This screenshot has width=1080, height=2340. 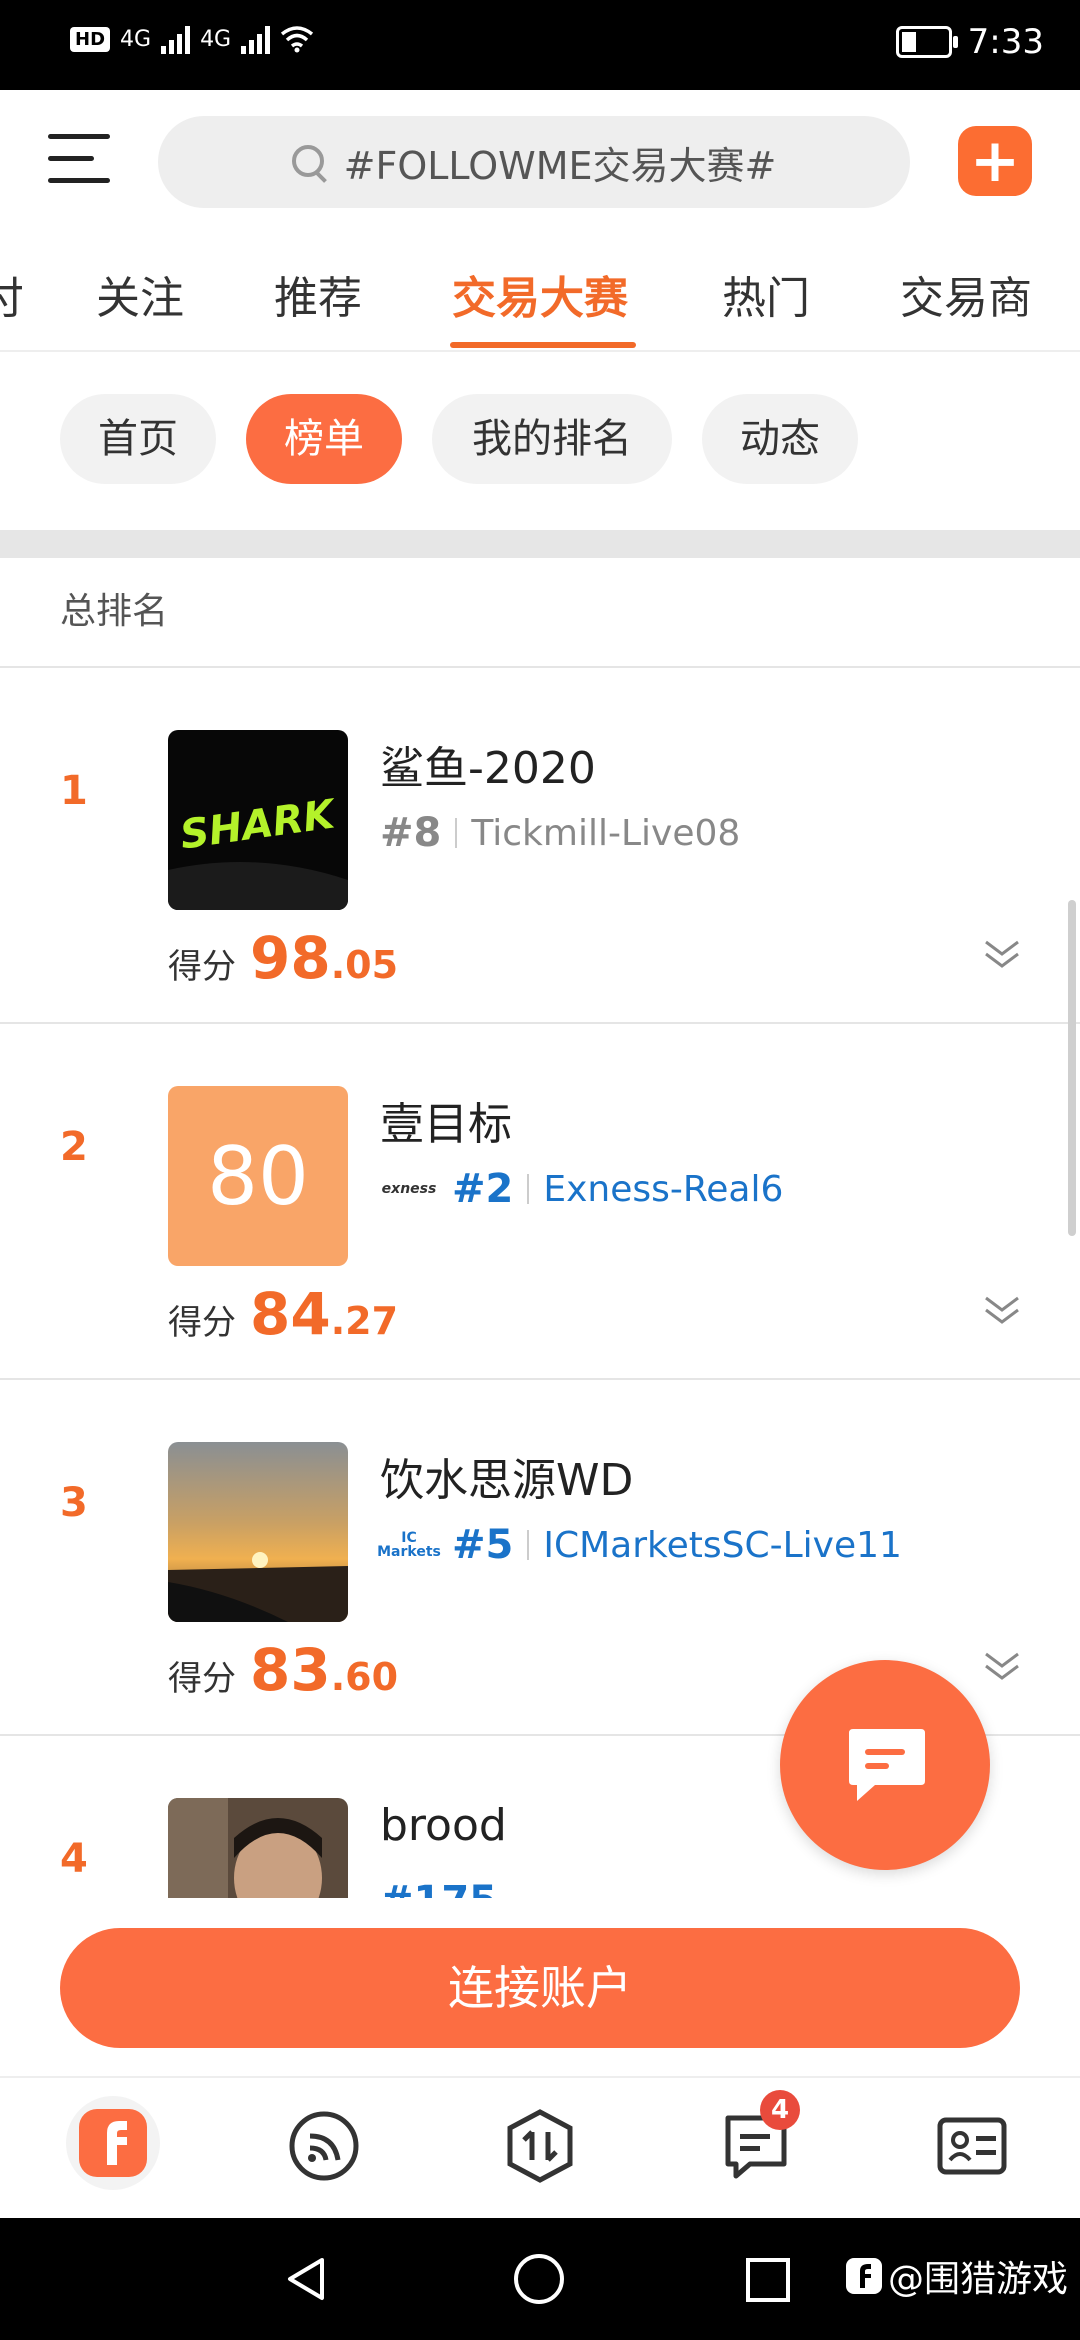 I want to click on position-number: #8, so click(x=411, y=833).